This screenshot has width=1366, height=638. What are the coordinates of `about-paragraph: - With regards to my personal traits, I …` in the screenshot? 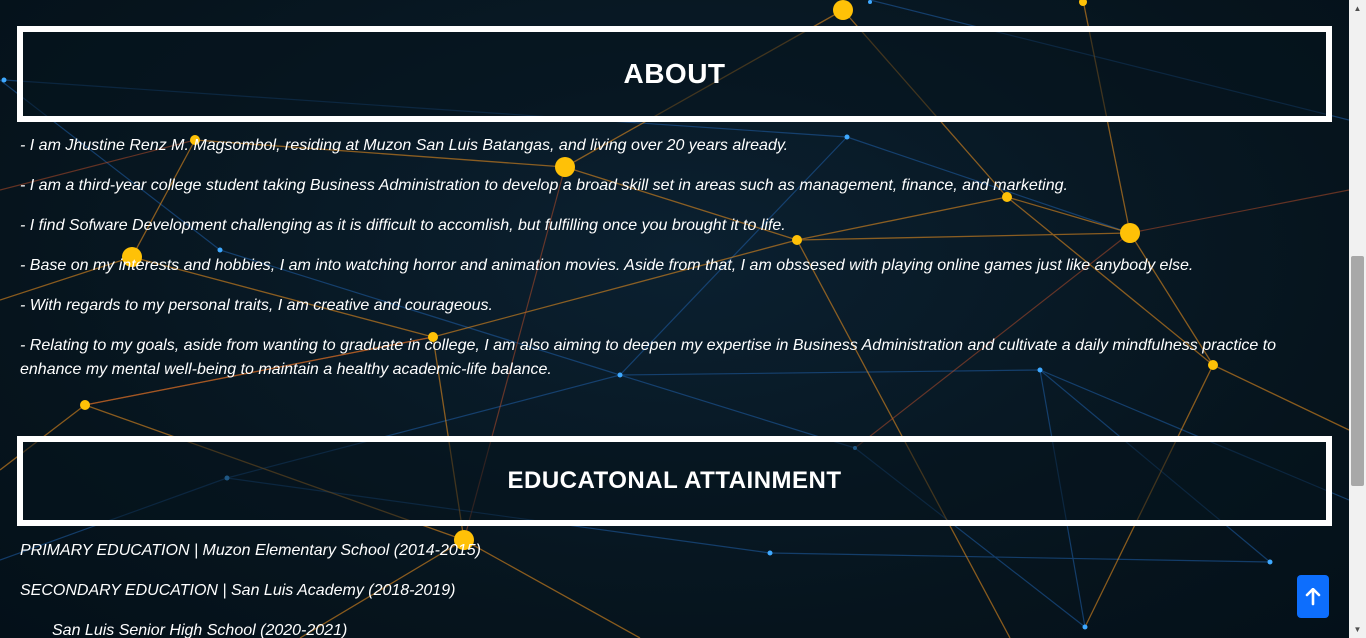 It's located at (256, 305).